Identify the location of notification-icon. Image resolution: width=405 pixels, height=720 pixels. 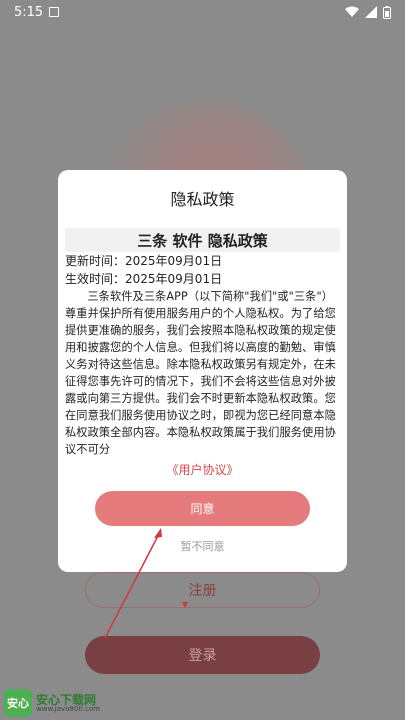
(54, 12).